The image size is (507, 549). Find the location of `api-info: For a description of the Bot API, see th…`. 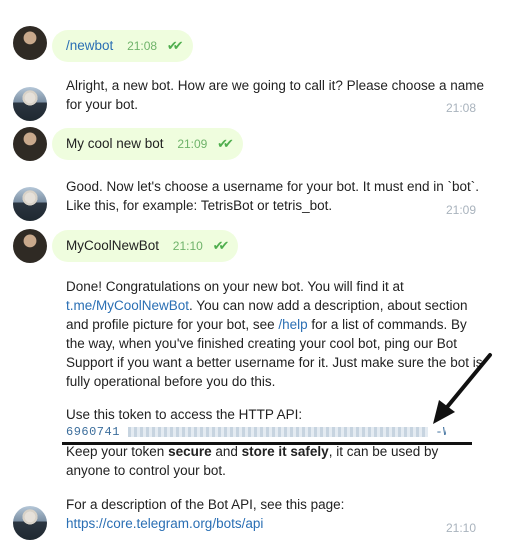

api-info: For a description of the Bot API, see th… is located at coordinates (276, 514).